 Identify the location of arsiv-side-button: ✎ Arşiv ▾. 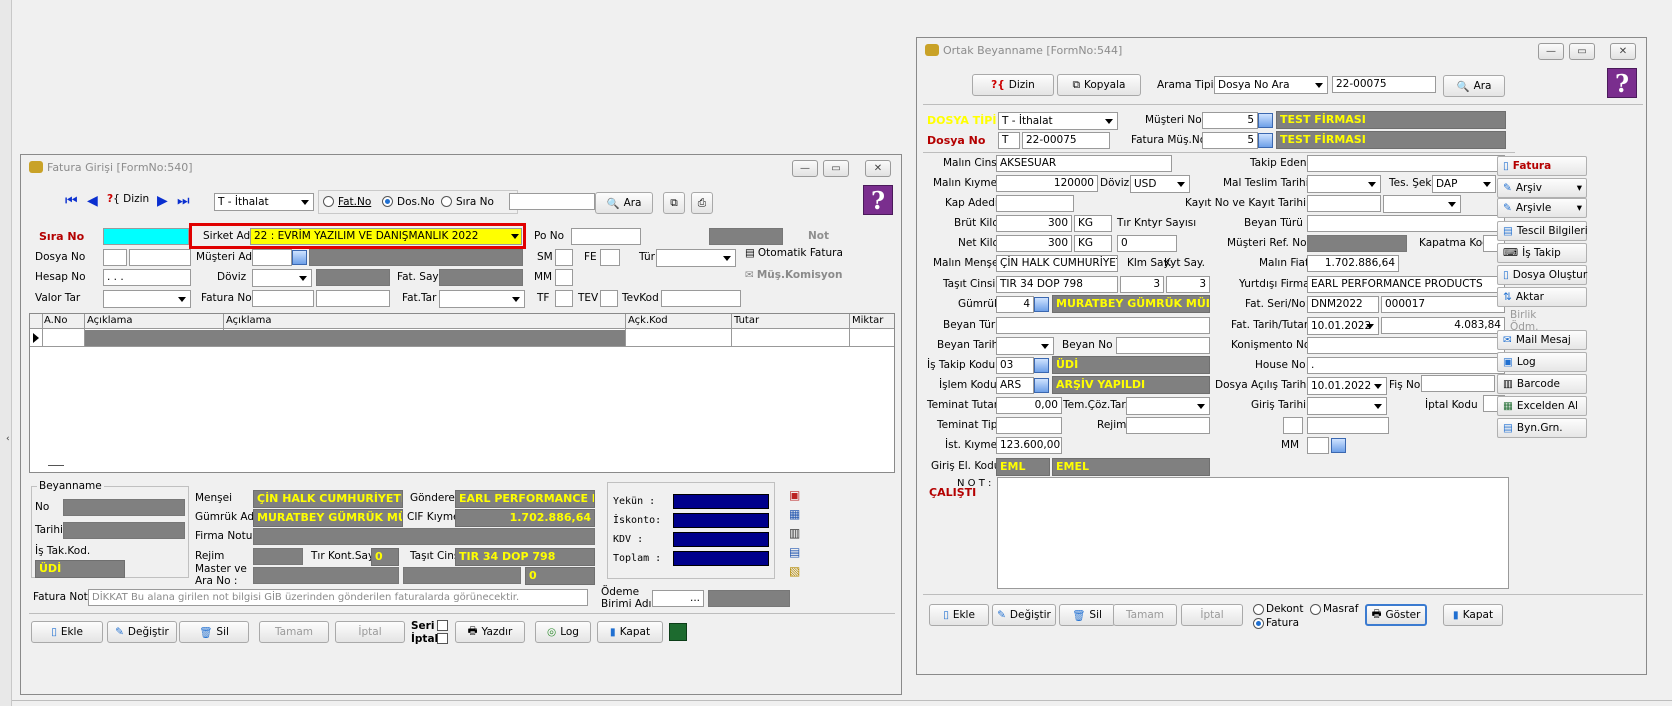
(1542, 188).